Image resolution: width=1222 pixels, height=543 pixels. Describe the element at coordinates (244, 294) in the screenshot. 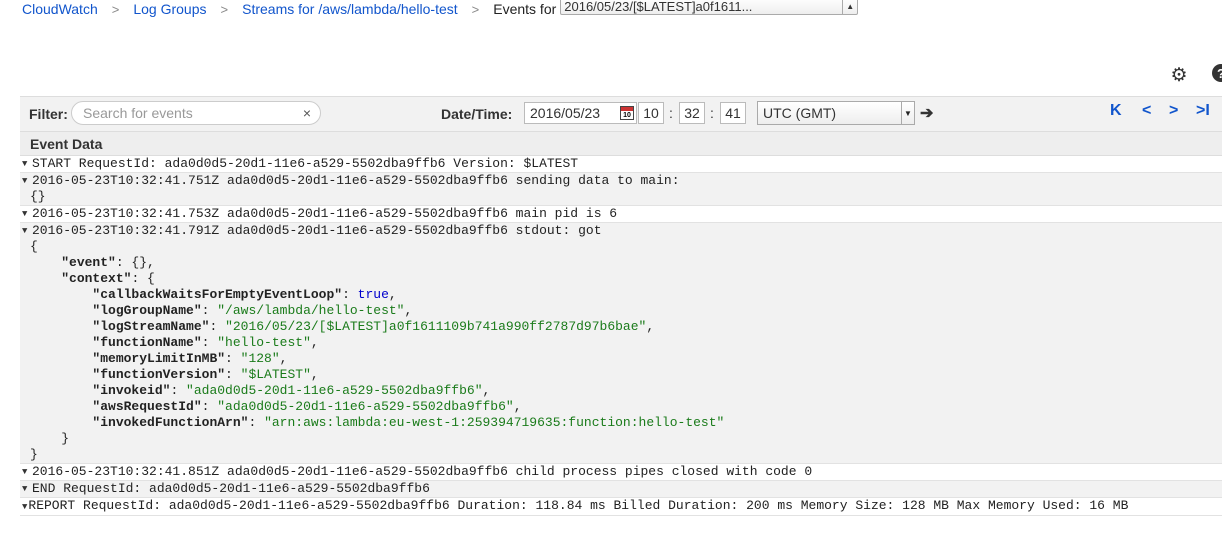

I see `json-field: "callbackWaitsForEmptyEventLoop": true,` at that location.